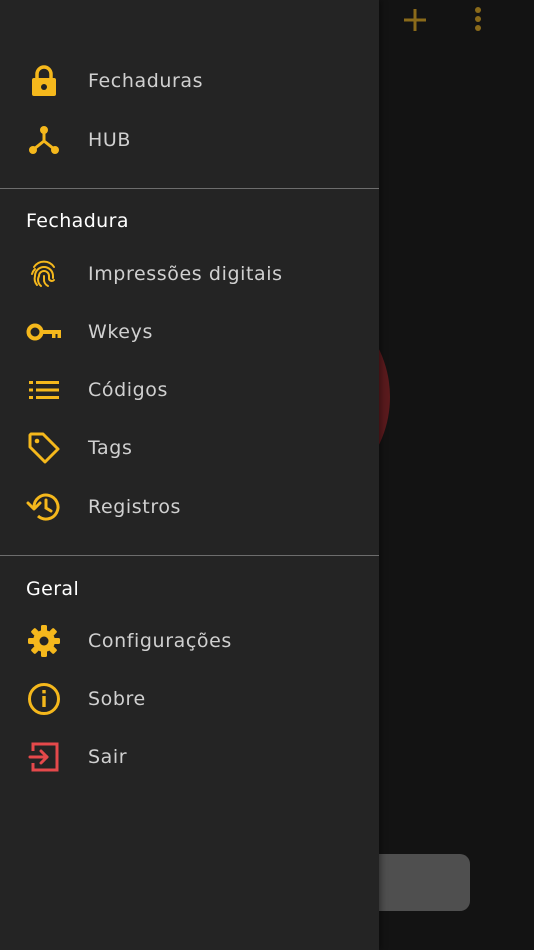 The image size is (534, 950). What do you see at coordinates (53, 589) in the screenshot?
I see `section-title-geral: Geral` at bounding box center [53, 589].